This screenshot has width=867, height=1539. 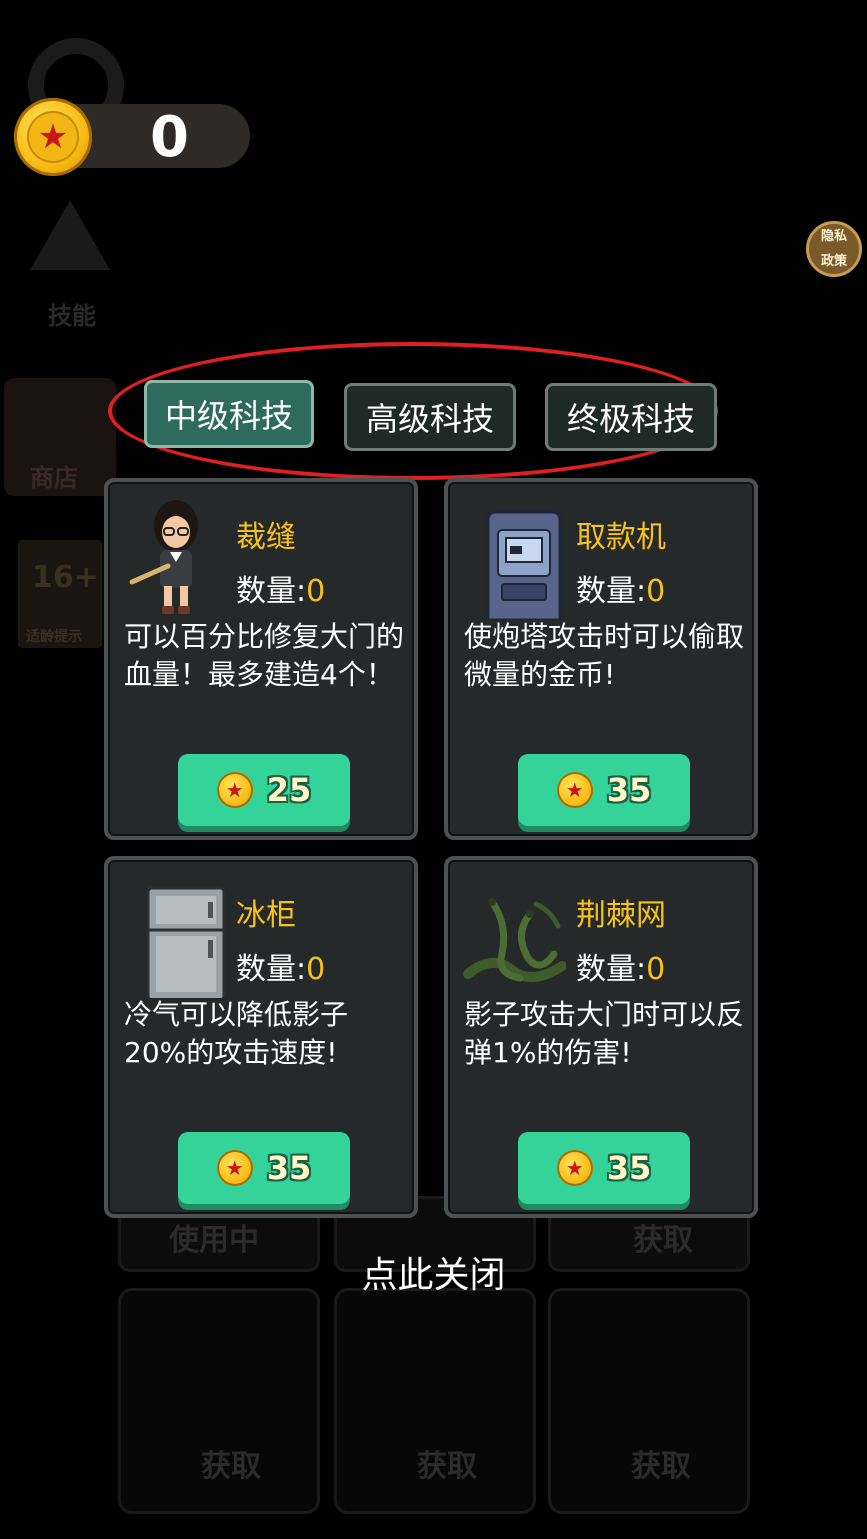 I want to click on shop-label: 商店, so click(x=54, y=478).